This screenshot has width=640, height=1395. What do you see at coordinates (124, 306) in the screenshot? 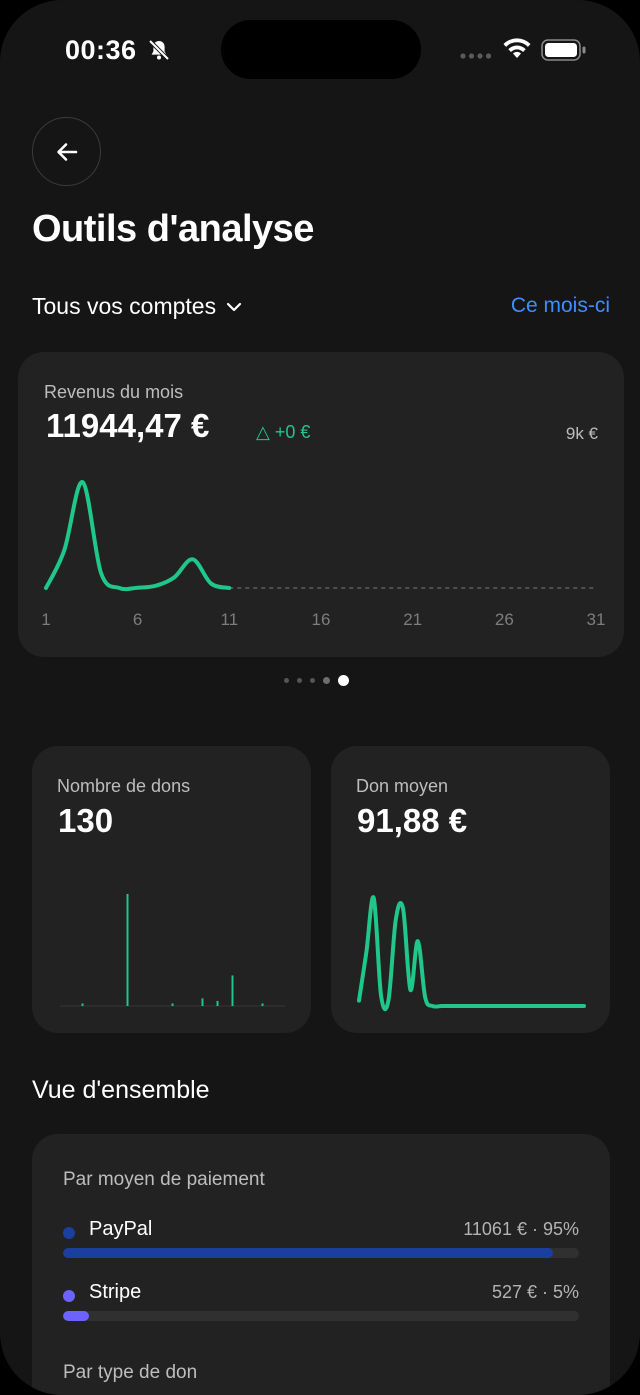
I see `account-selector-label: Tous vos comptes` at bounding box center [124, 306].